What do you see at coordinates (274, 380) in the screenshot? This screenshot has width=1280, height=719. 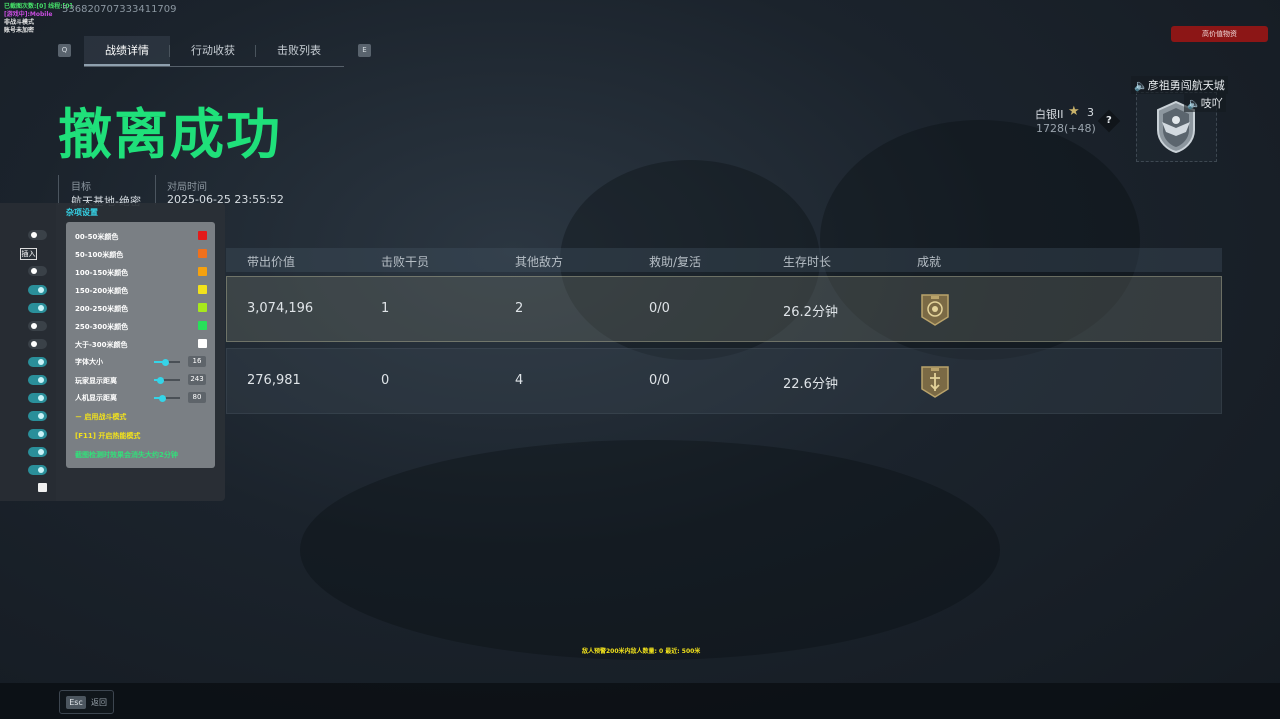 I see `value-cell: 276,981` at bounding box center [274, 380].